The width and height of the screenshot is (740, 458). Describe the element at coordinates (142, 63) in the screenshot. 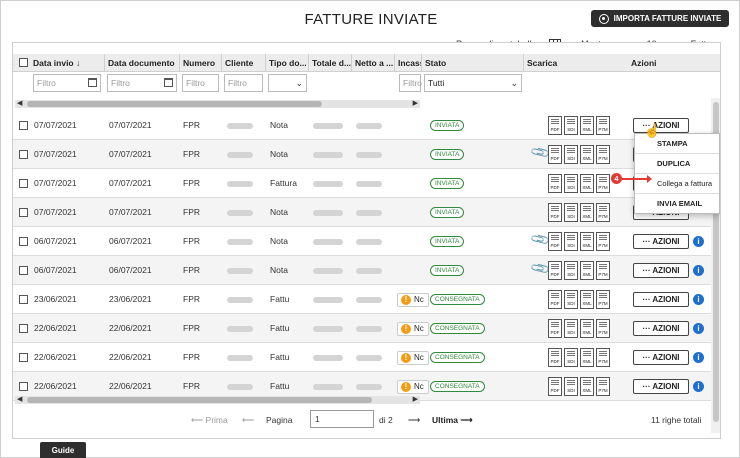

I see `col-data-documento: Data documento` at that location.